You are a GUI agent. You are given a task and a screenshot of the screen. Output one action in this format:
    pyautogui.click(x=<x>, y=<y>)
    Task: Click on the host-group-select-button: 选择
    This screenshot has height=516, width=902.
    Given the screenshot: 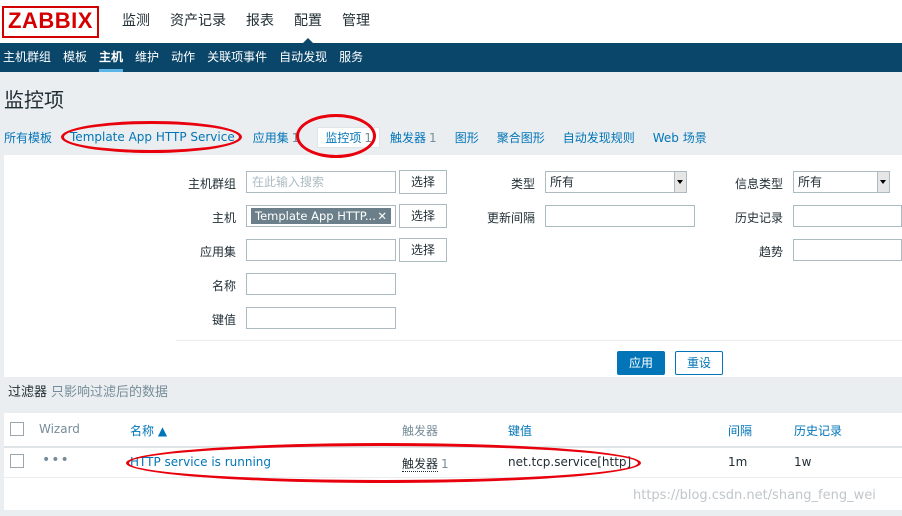 What is the action you would take?
    pyautogui.click(x=423, y=182)
    